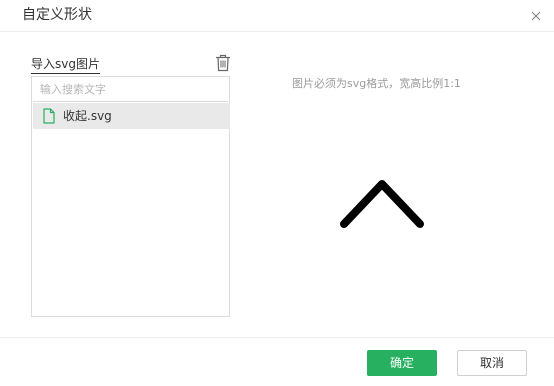 This screenshot has height=386, width=554. I want to click on cancel-button: 取消, so click(492, 363).